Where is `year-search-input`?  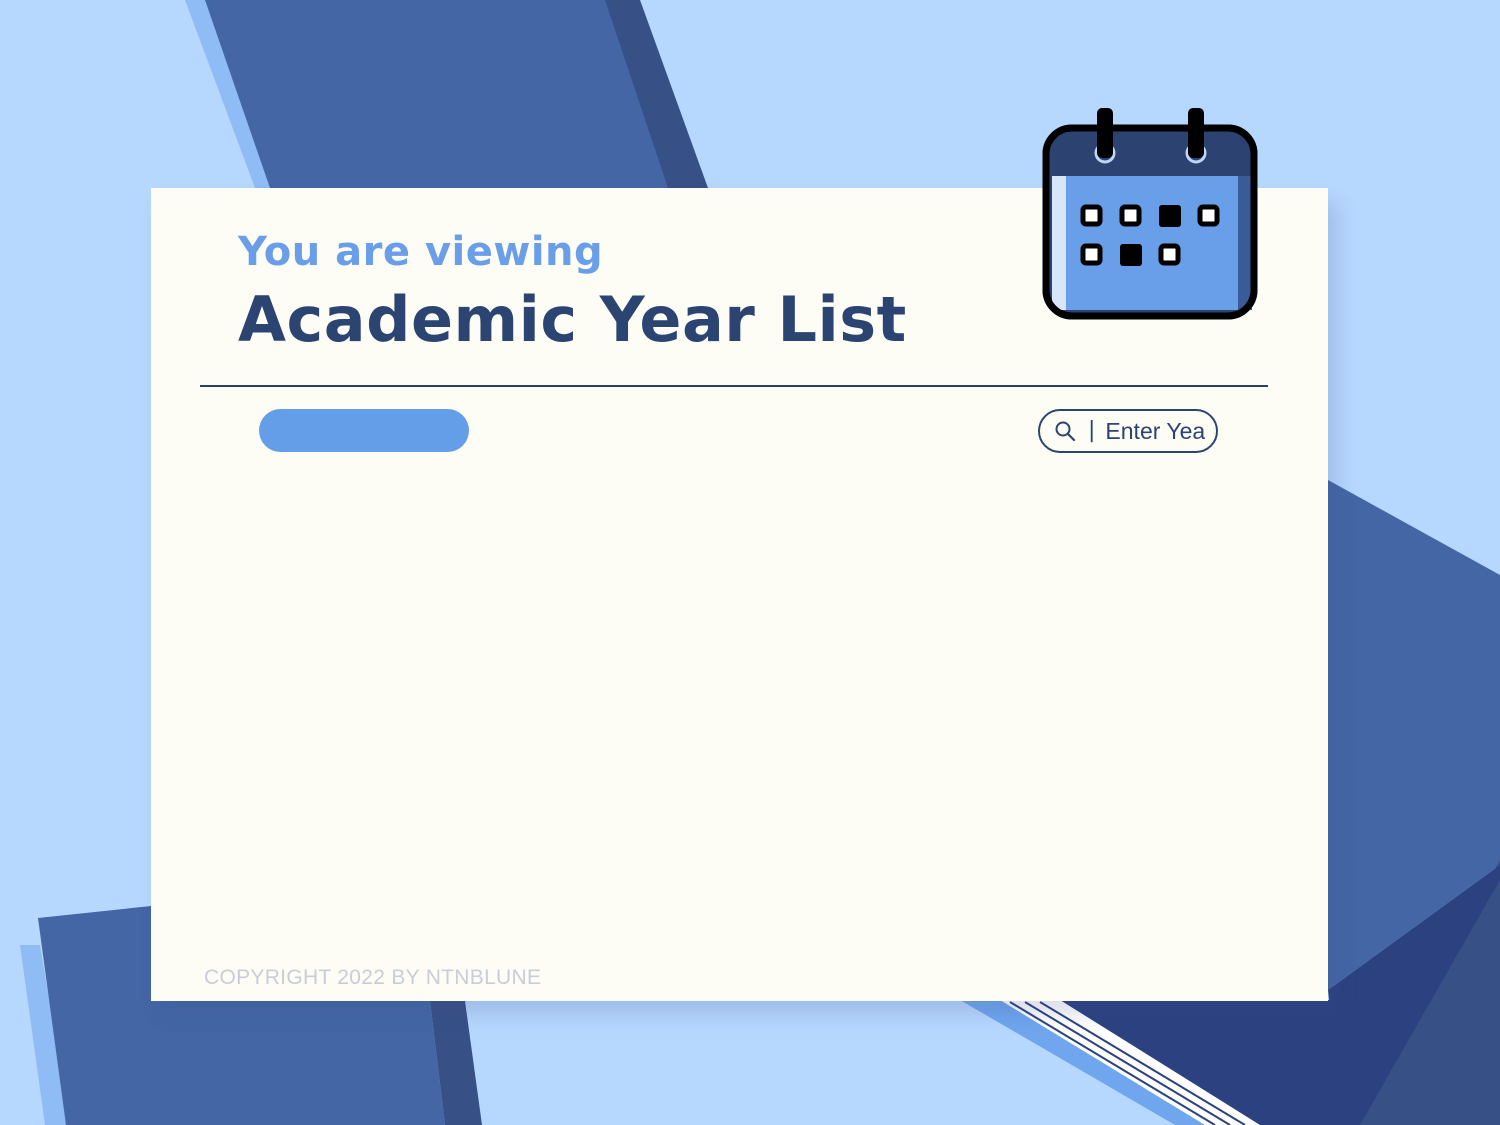
year-search-input is located at coordinates (1155, 431).